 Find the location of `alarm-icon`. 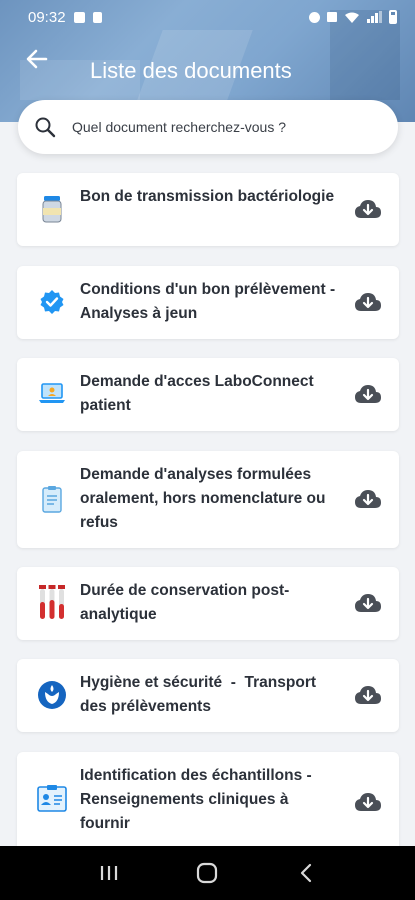

alarm-icon is located at coordinates (314, 17).